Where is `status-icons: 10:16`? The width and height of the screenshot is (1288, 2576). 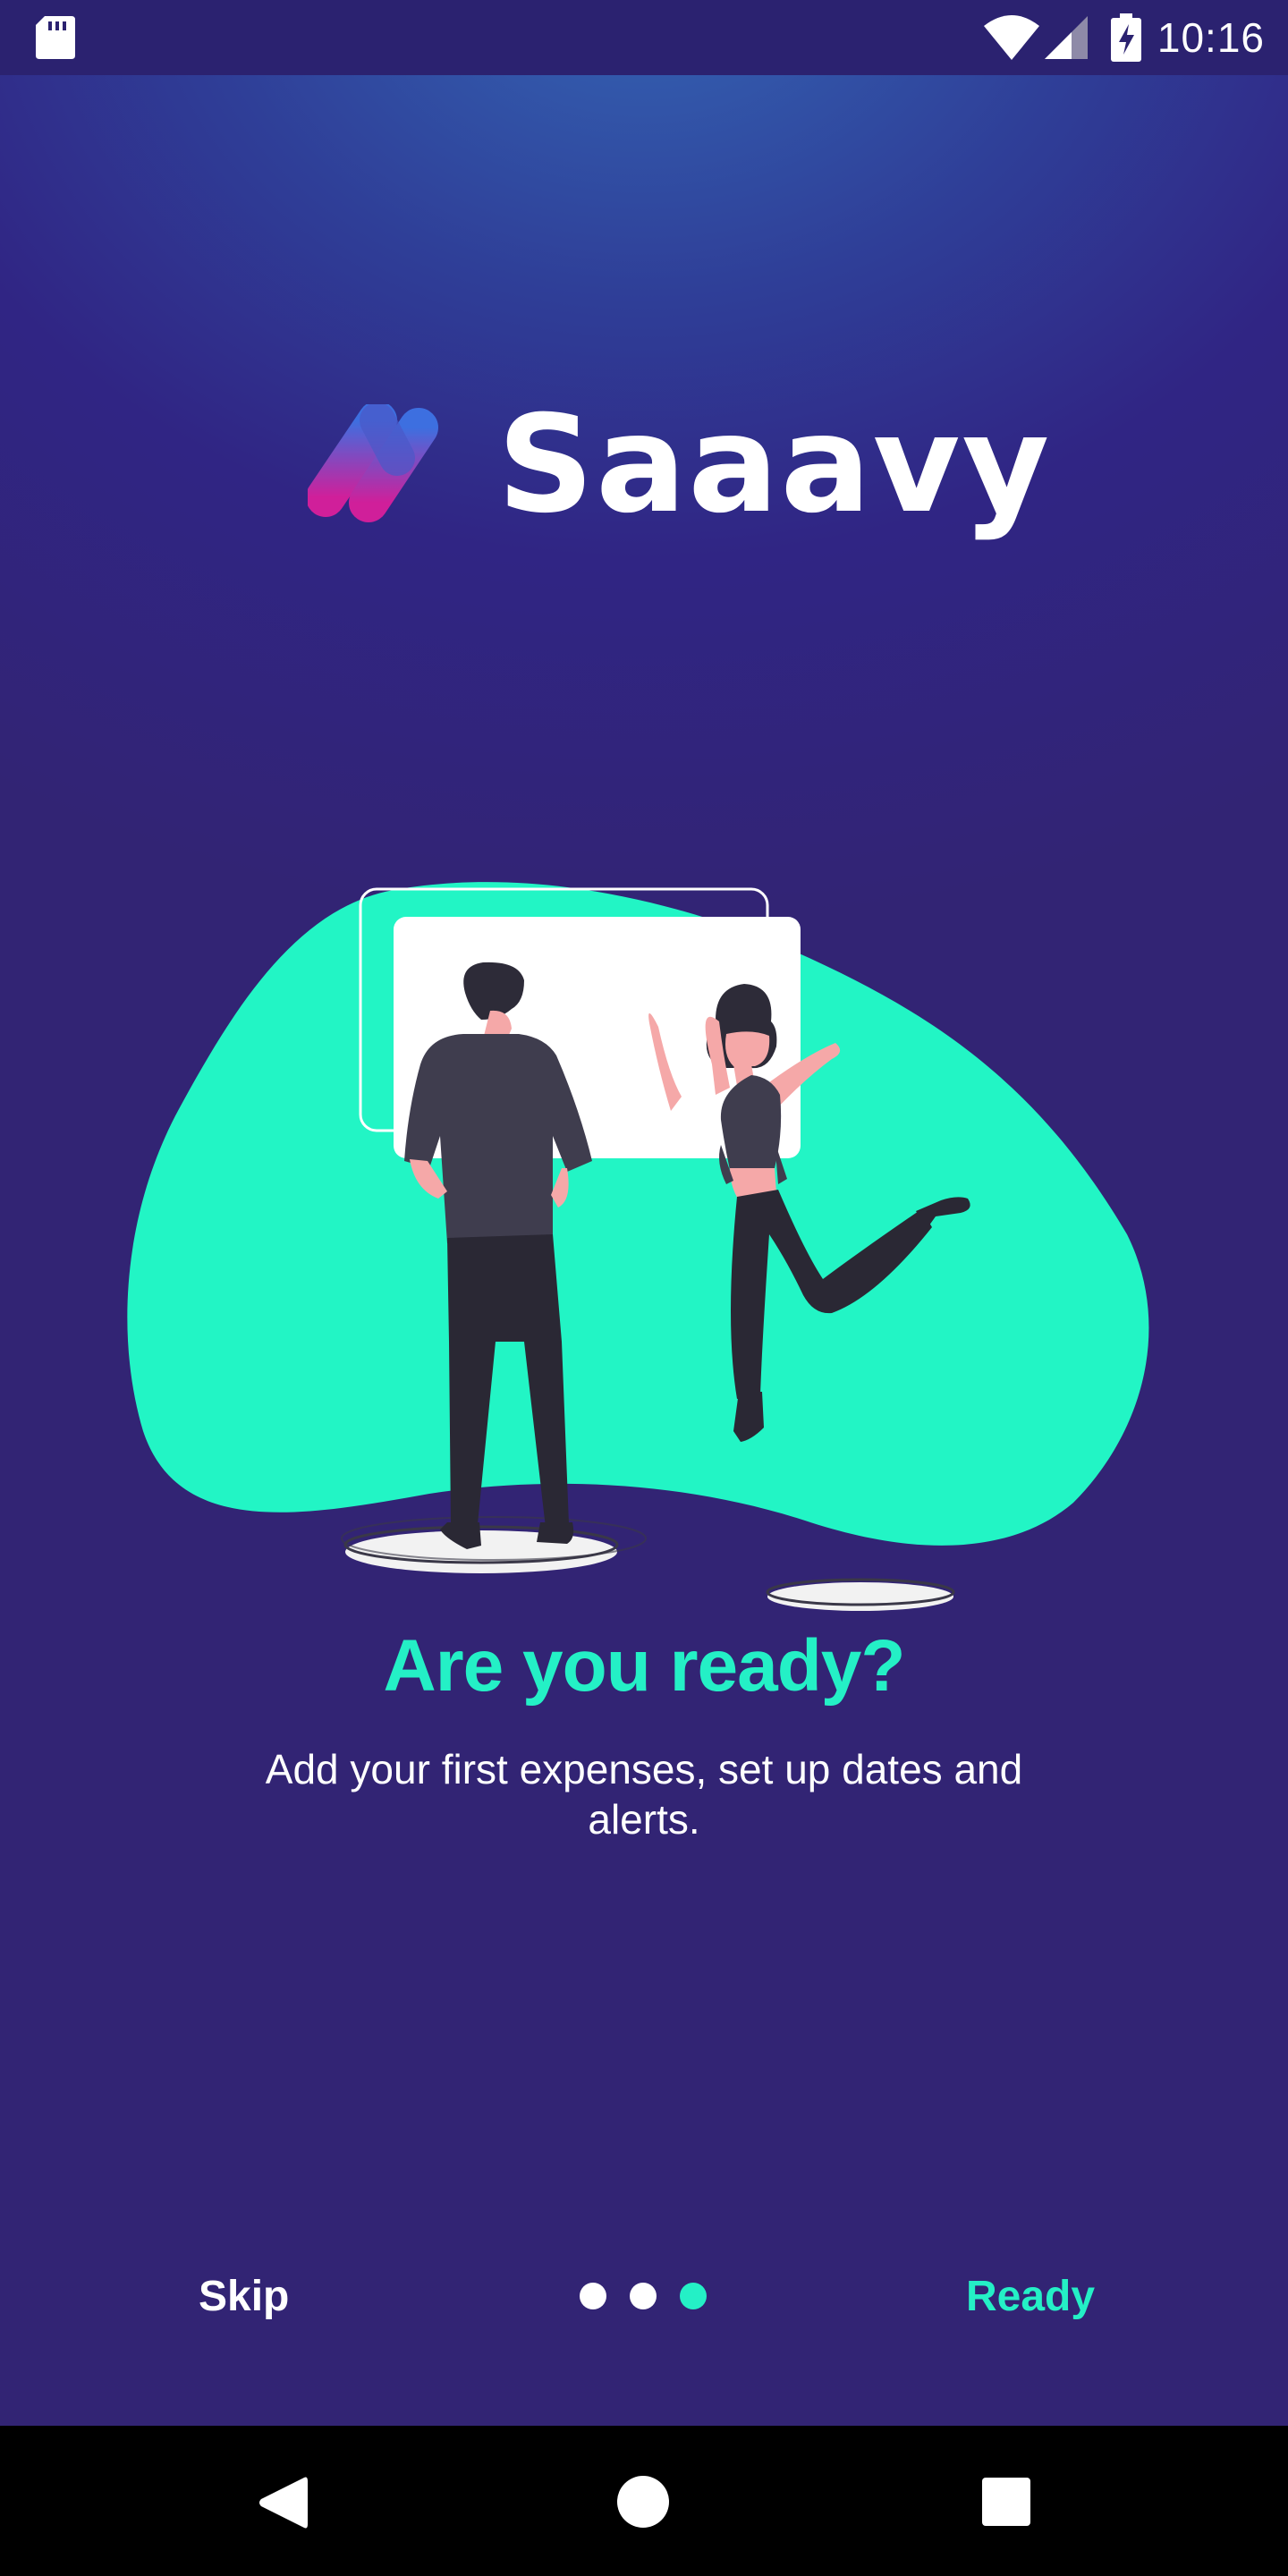
status-icons: 10:16 is located at coordinates (1124, 37).